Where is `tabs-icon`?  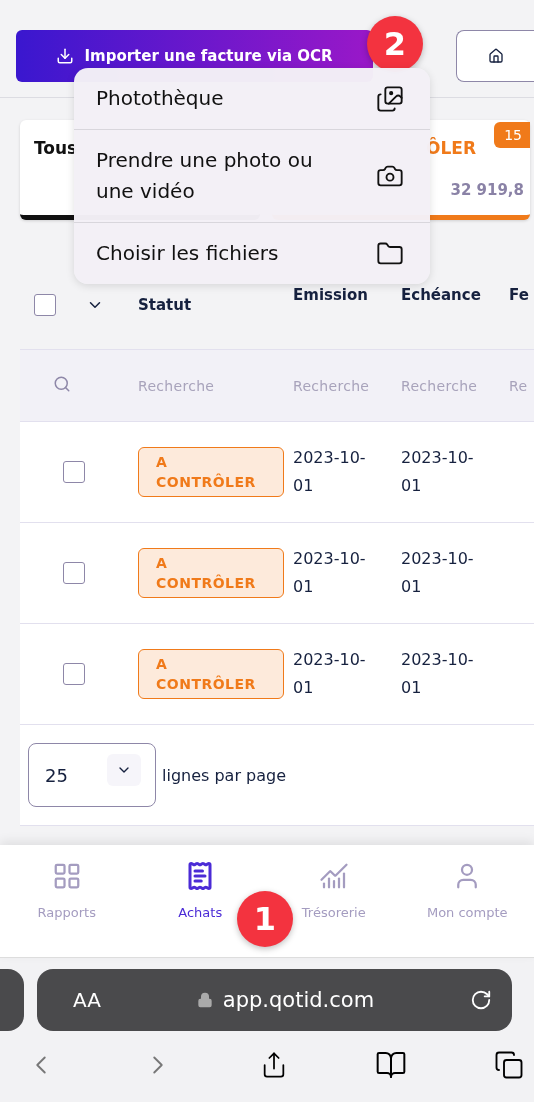
tabs-icon is located at coordinates (509, 1065).